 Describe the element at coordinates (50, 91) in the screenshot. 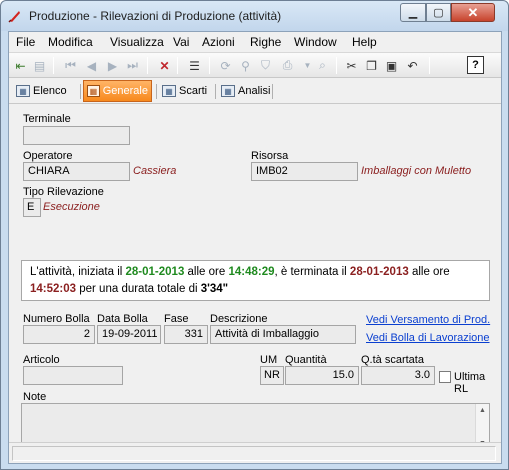

I see `tab-label: Elenco` at that location.